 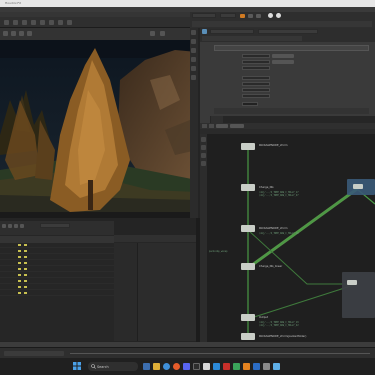 I want to click on photos-icon, so click(x=276, y=366).